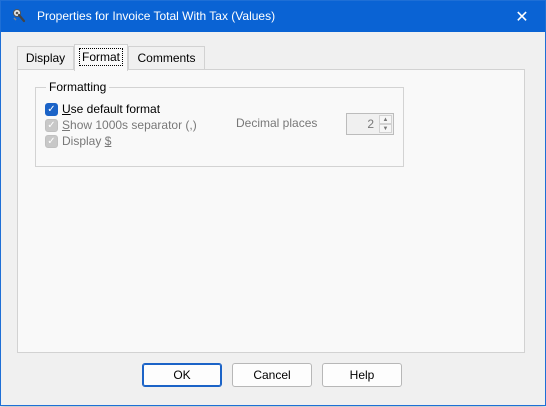 The width and height of the screenshot is (546, 407). Describe the element at coordinates (182, 375) in the screenshot. I see `ok-button: OK` at that location.